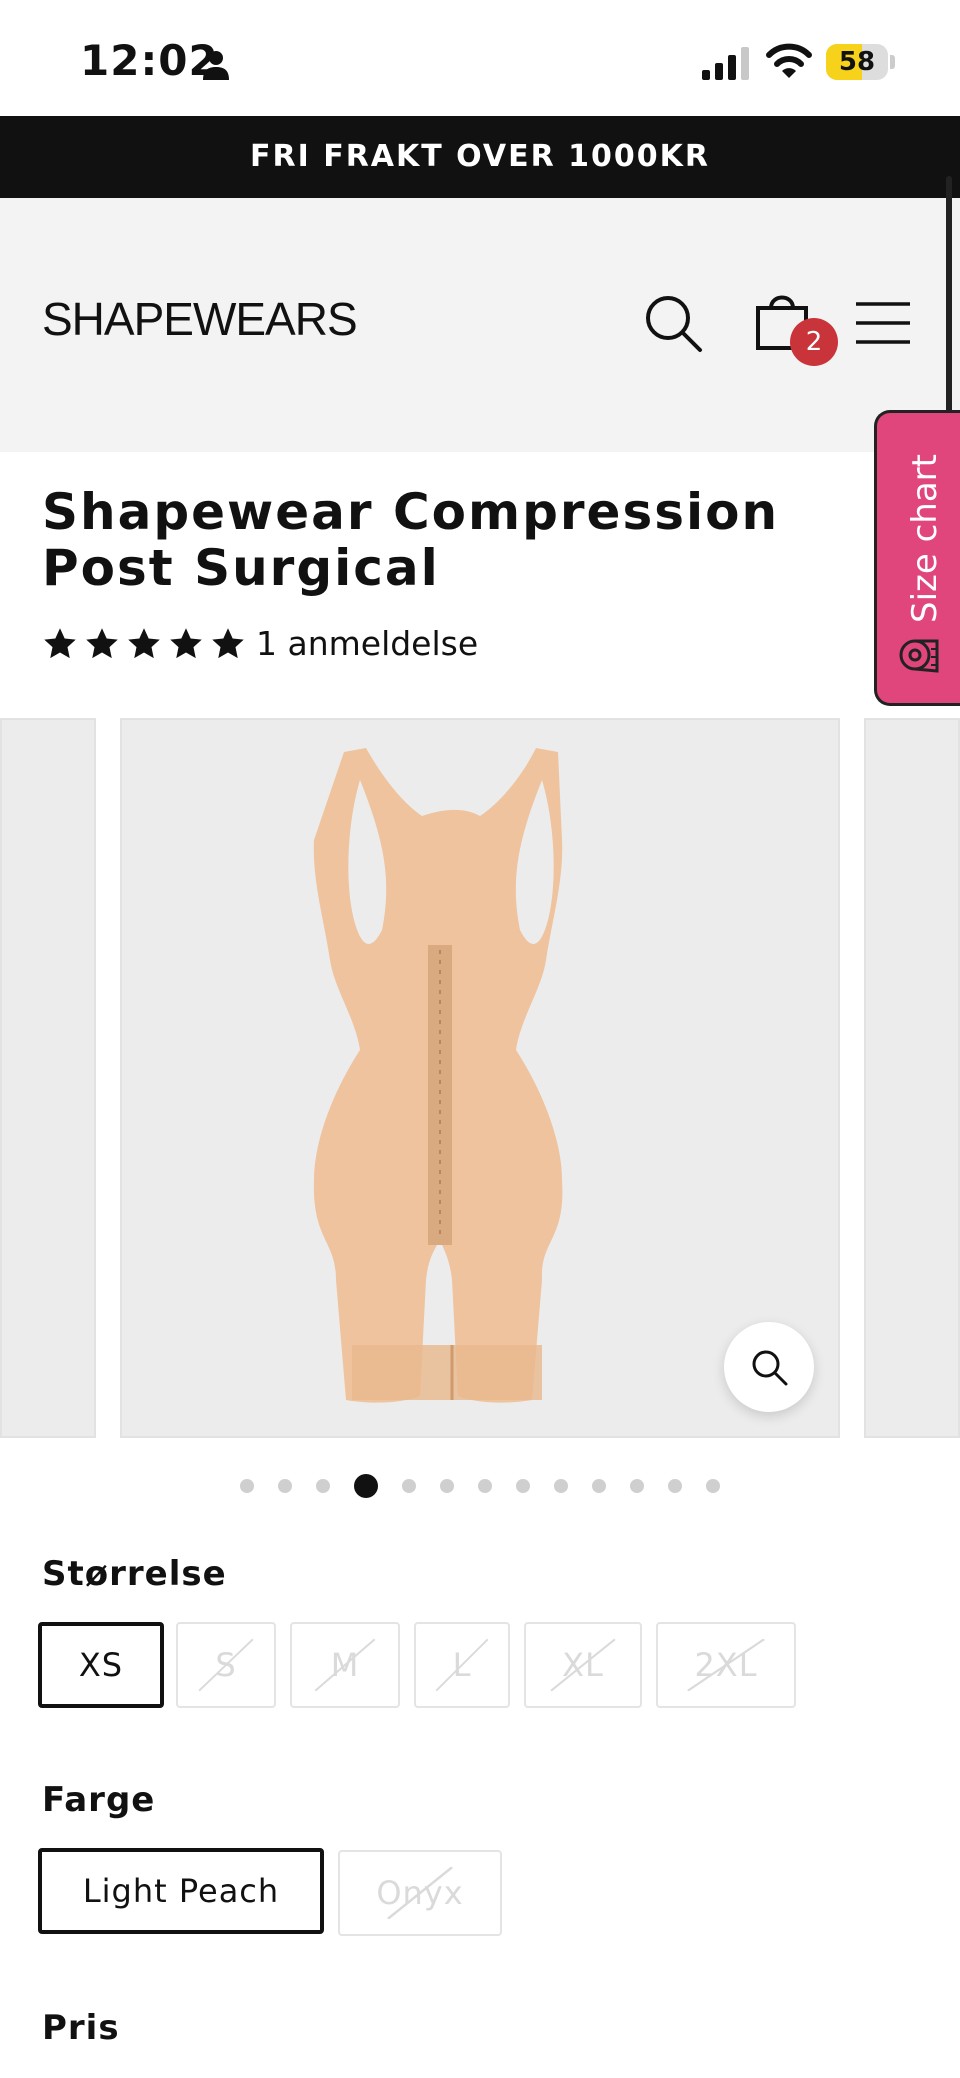 The height and width of the screenshot is (2078, 960). What do you see at coordinates (814, 342) in the screenshot?
I see `cart-count-badge: 2` at bounding box center [814, 342].